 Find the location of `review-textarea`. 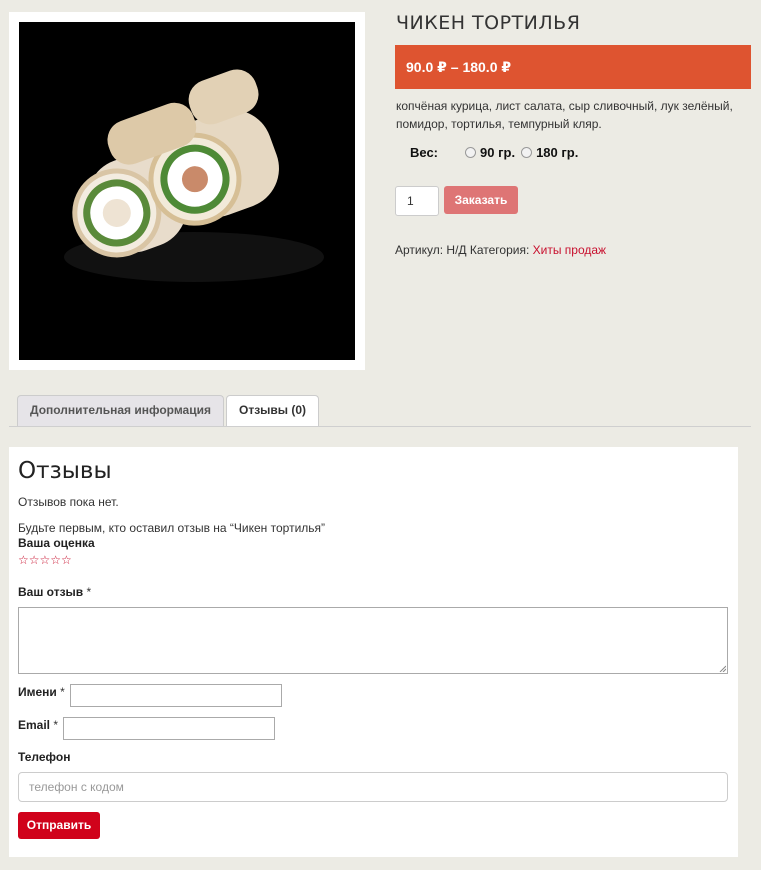

review-textarea is located at coordinates (373, 640).